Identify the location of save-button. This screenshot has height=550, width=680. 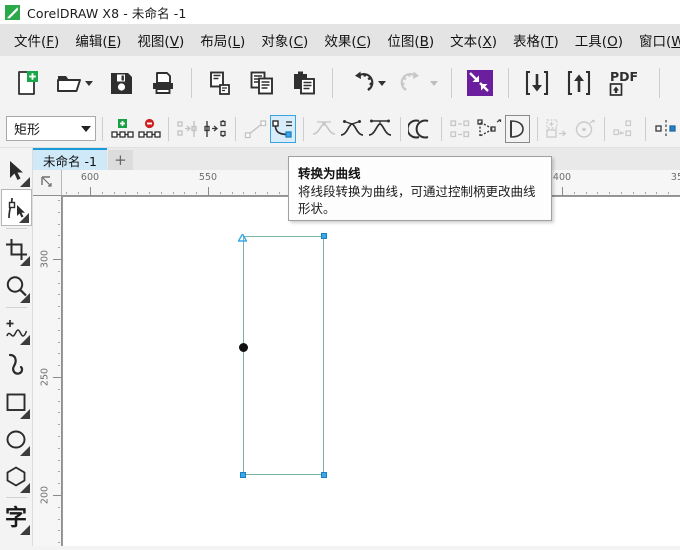
(121, 83).